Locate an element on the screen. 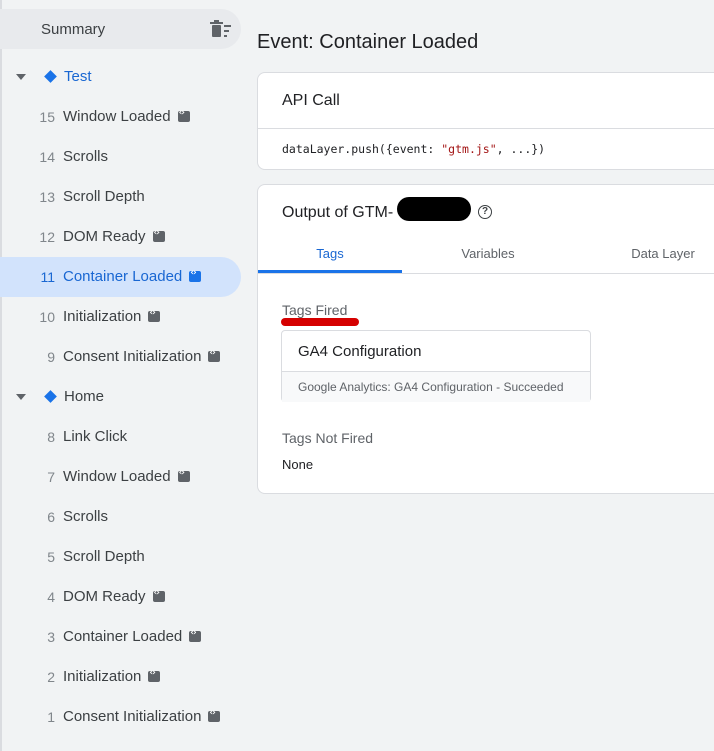 Image resolution: width=714 pixels, height=751 pixels. item-number: 6 is located at coordinates (51, 517).